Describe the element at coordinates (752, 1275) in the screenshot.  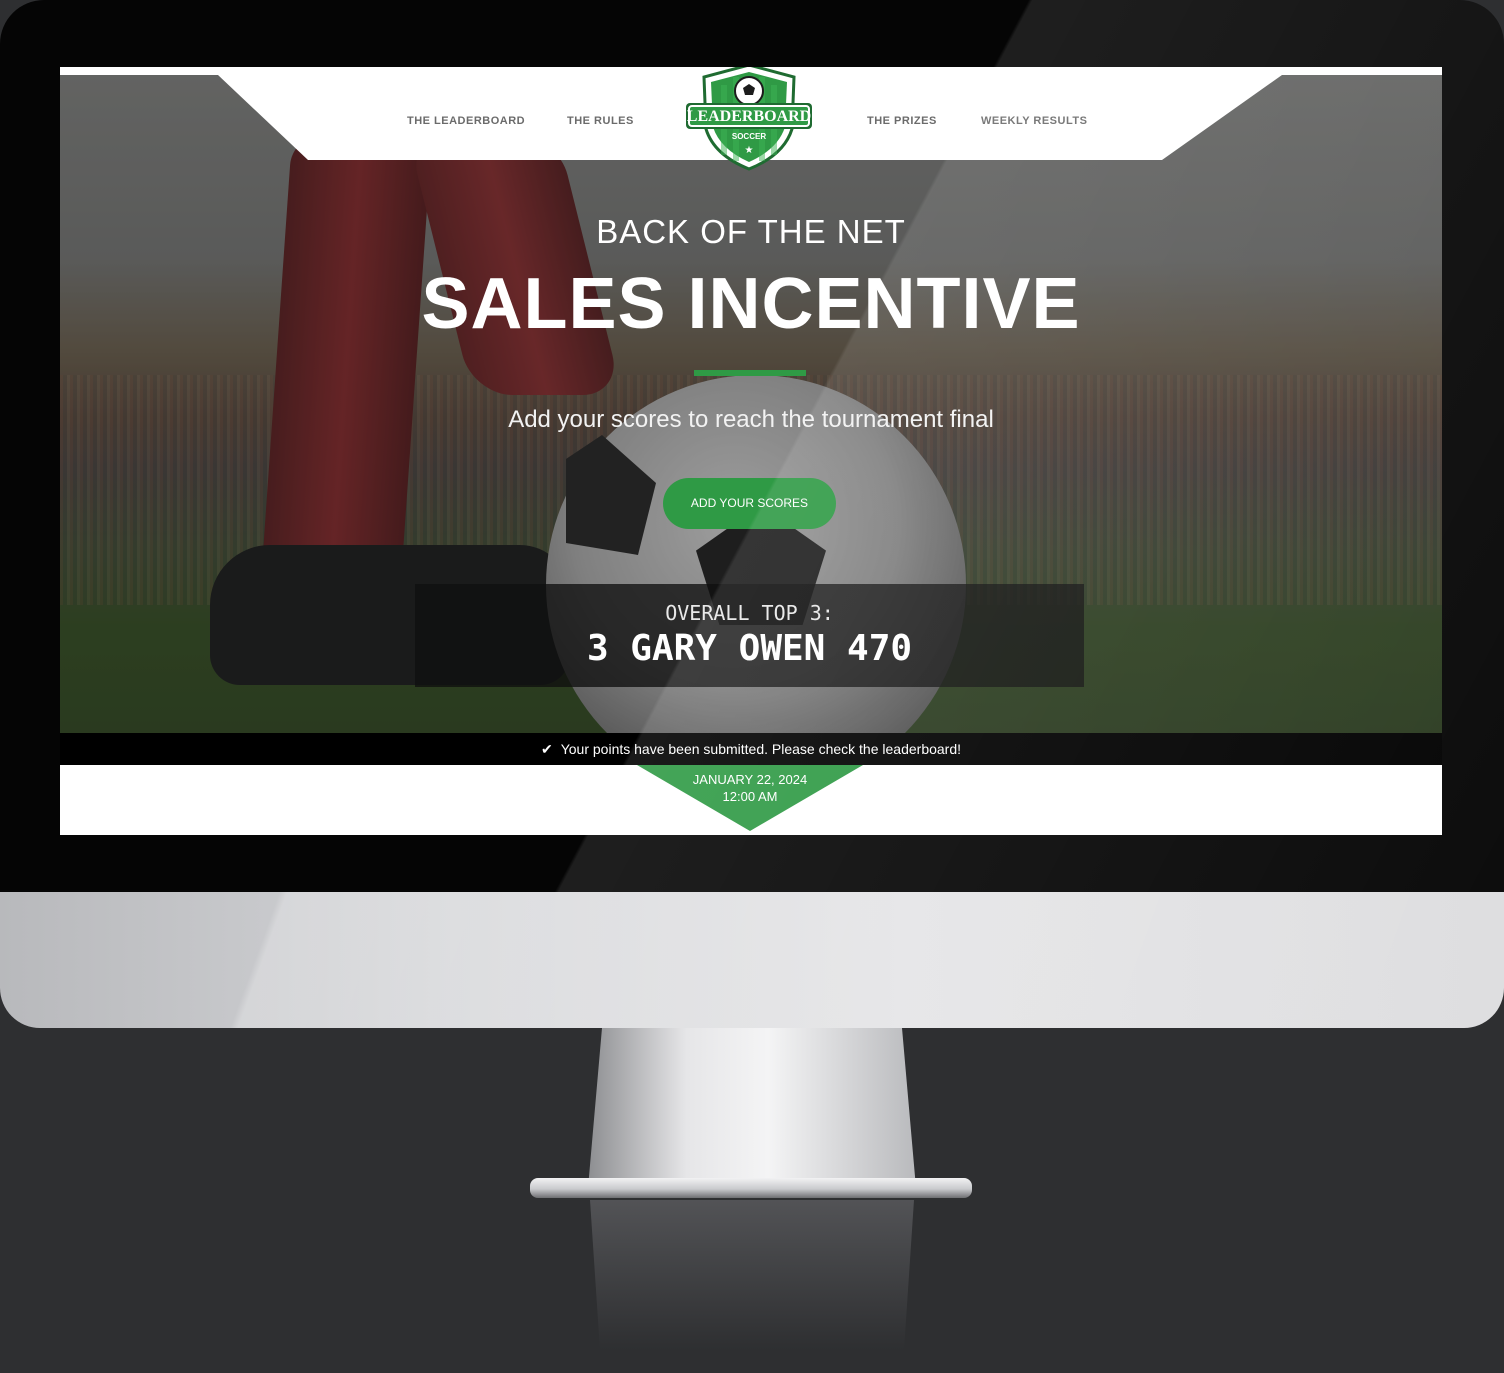
I see `monitor-stand-reflection` at that location.